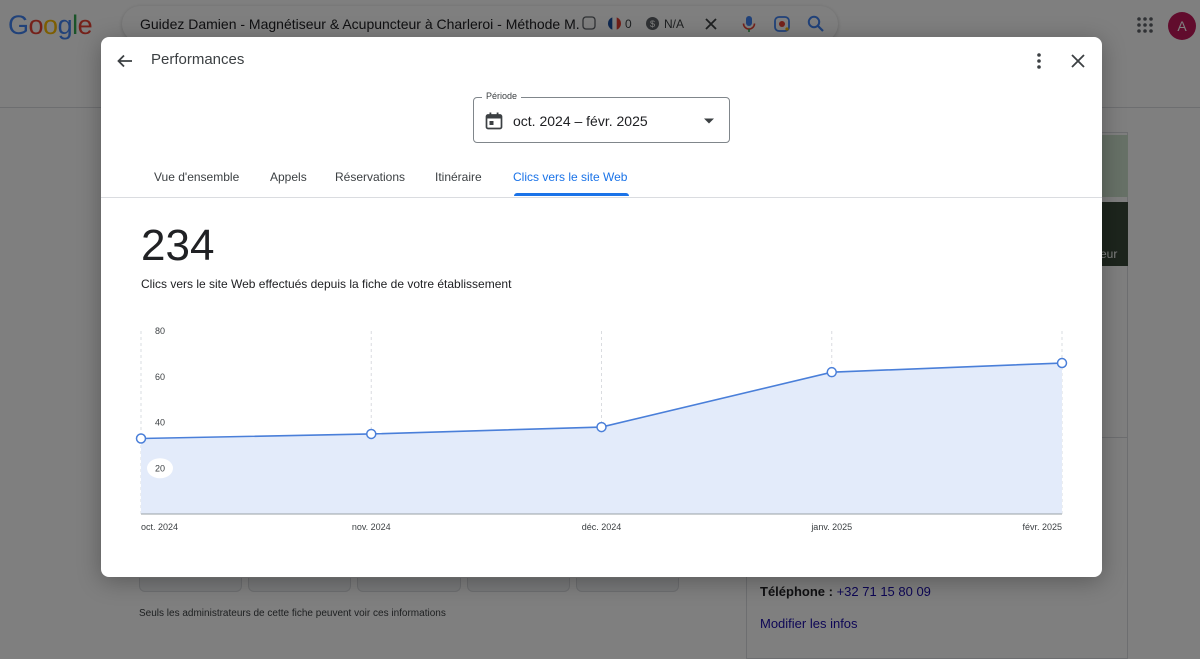 The image size is (1200, 659). Describe the element at coordinates (831, 527) in the screenshot. I see `x-tick-label: janv. 2025` at that location.